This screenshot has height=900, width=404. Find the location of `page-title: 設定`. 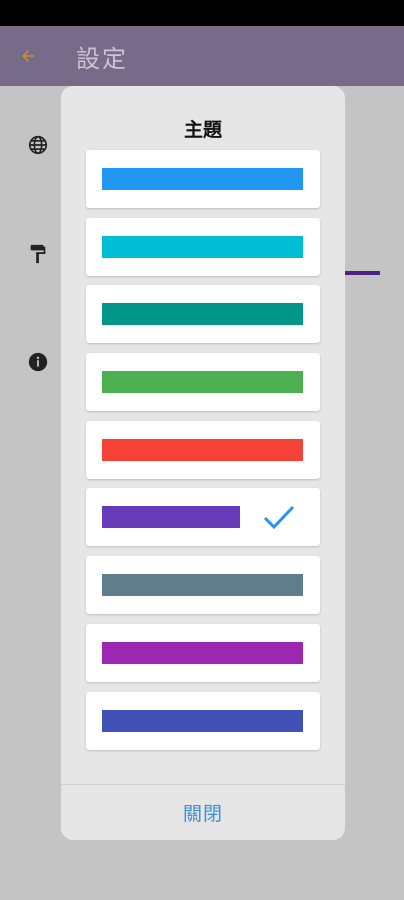

page-title: 設定 is located at coordinates (102, 58).